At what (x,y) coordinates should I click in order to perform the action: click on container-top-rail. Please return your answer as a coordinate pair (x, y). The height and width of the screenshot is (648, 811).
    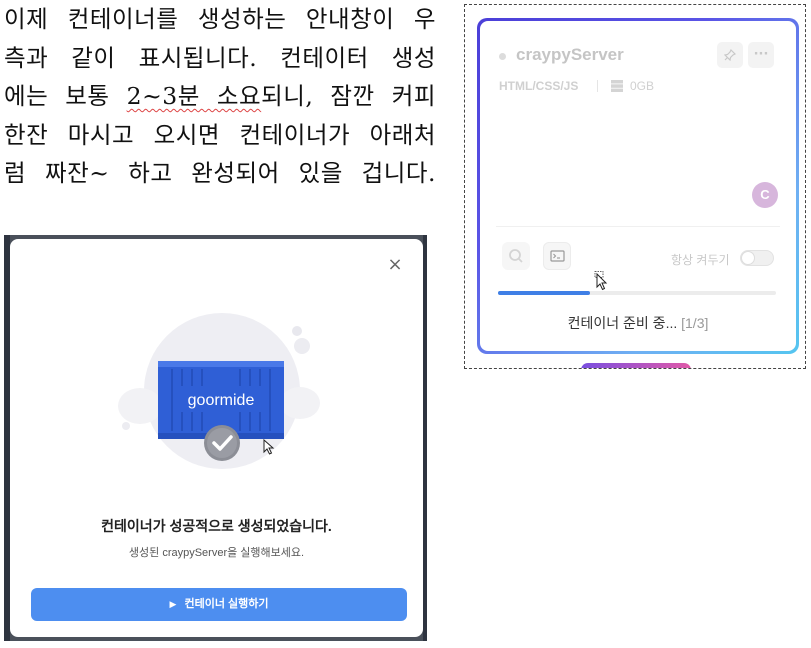
    Looking at the image, I should click on (221, 364).